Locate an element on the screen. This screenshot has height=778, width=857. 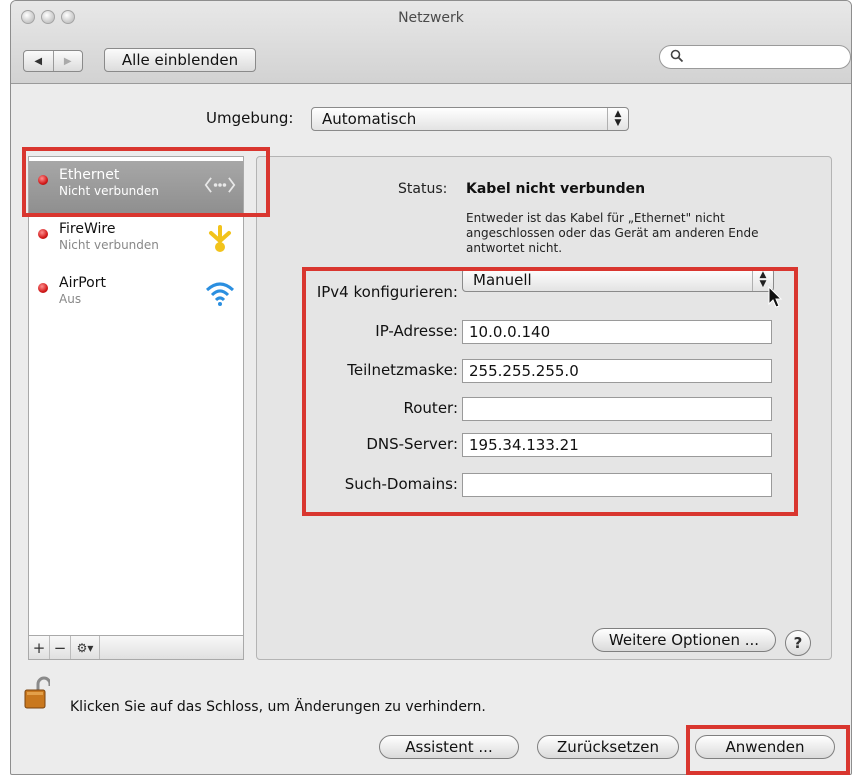
ipv4-label: IPv4 konfigurieren: is located at coordinates (387, 292).